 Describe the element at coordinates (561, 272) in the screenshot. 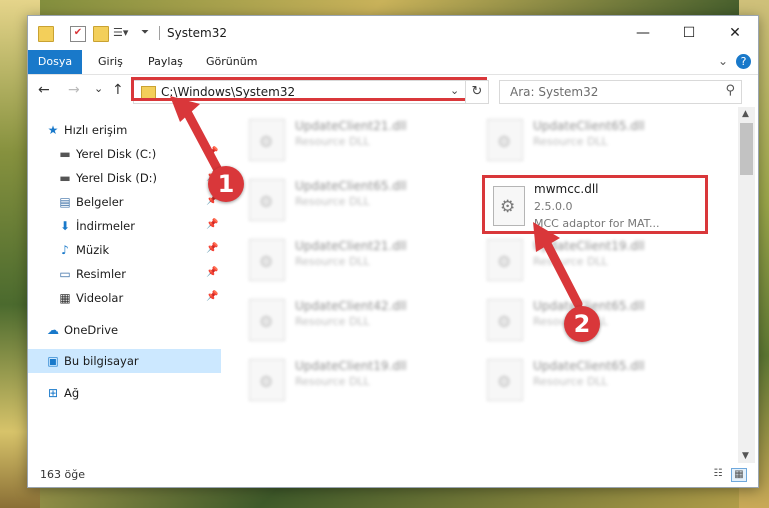

I see `arrow-2-shaft` at that location.